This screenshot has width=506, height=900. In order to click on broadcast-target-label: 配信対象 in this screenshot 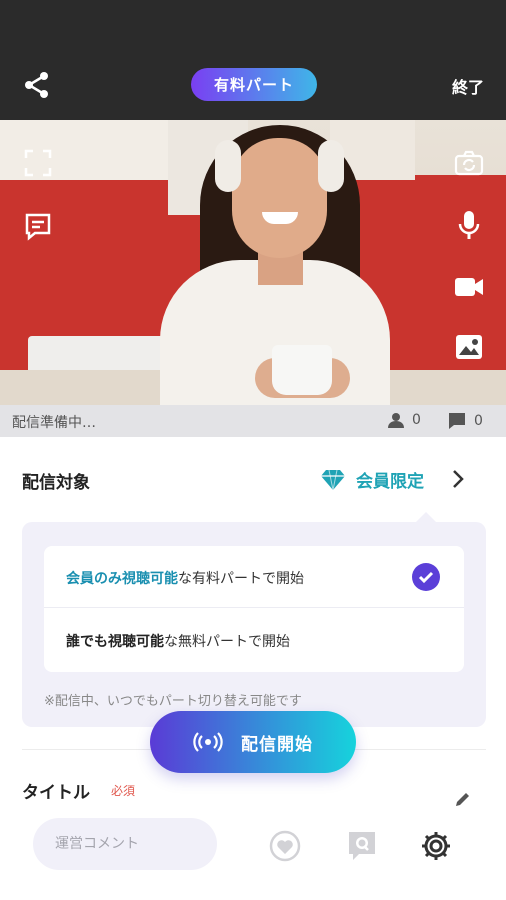, I will do `click(56, 483)`.